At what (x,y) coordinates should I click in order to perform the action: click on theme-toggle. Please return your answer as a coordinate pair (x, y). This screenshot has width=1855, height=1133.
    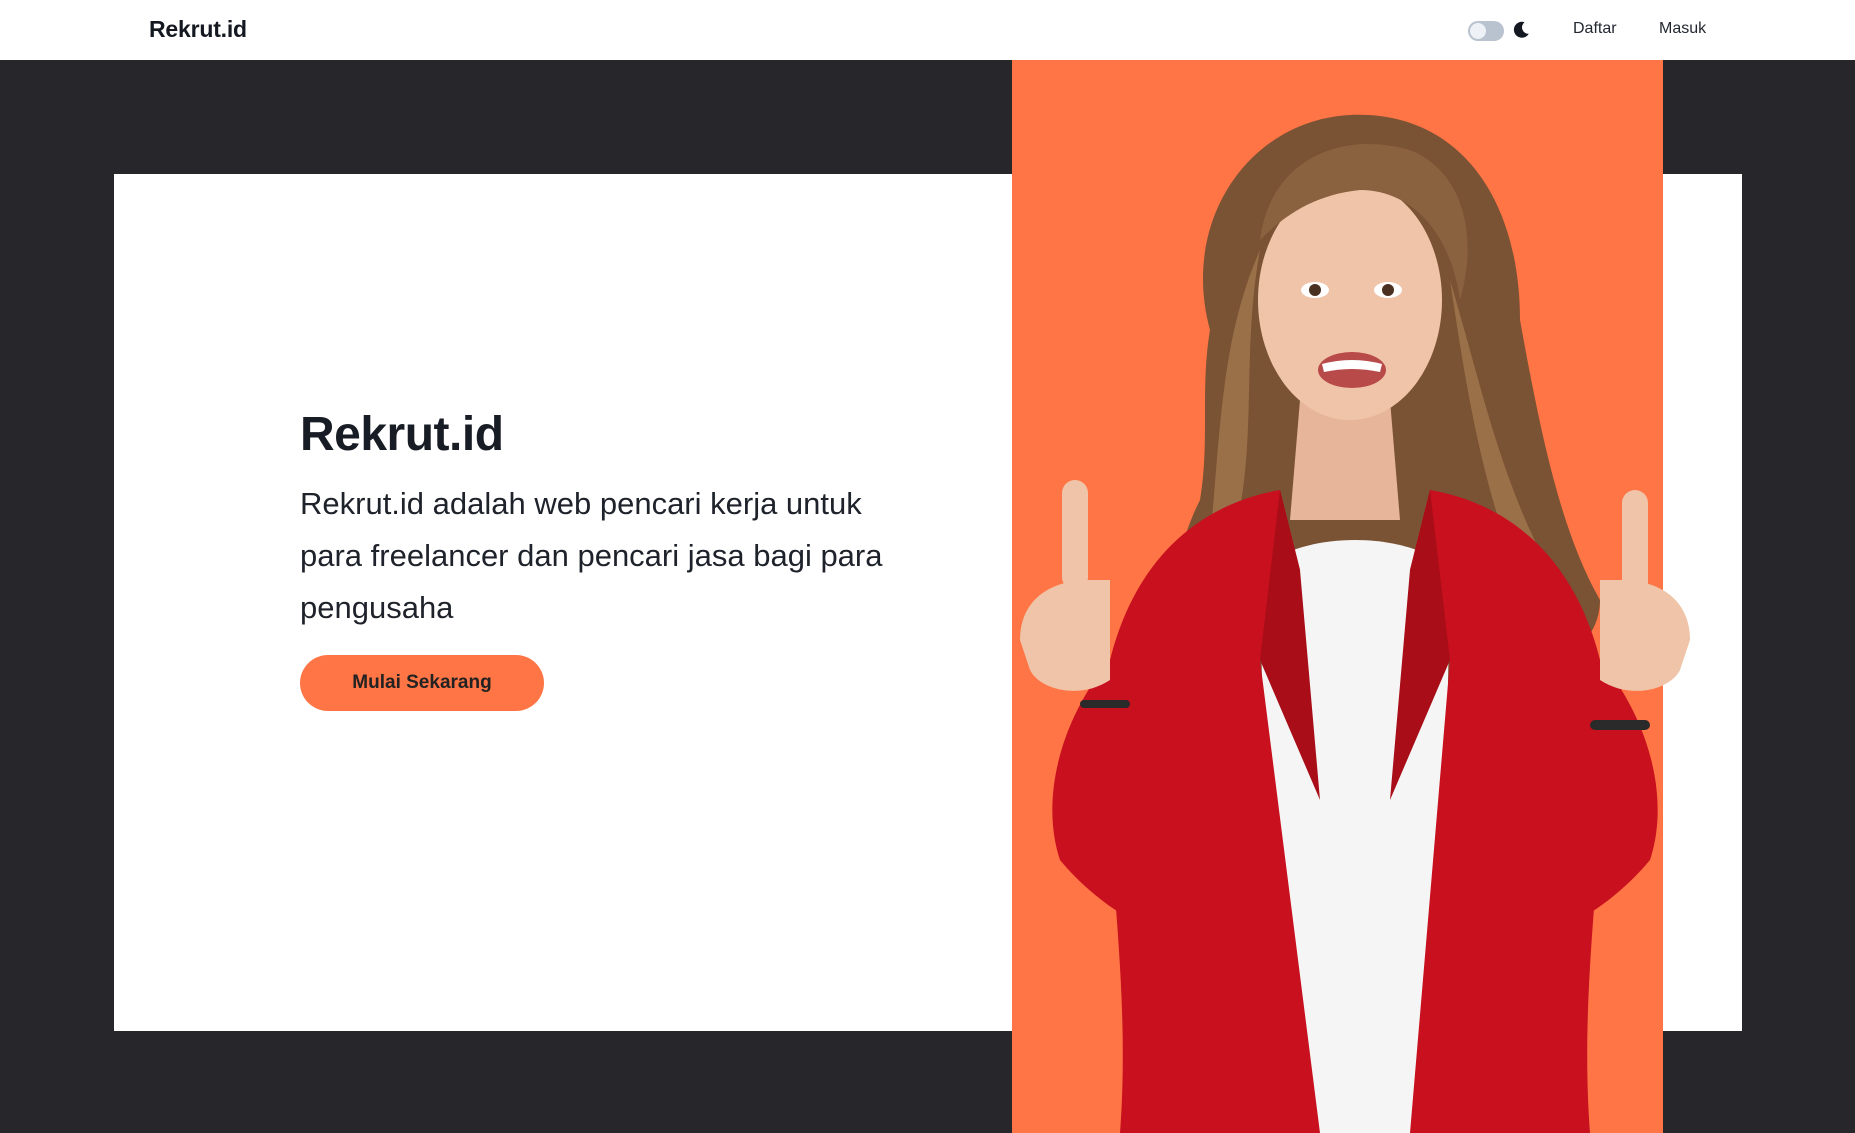
    Looking at the image, I should click on (1486, 31).